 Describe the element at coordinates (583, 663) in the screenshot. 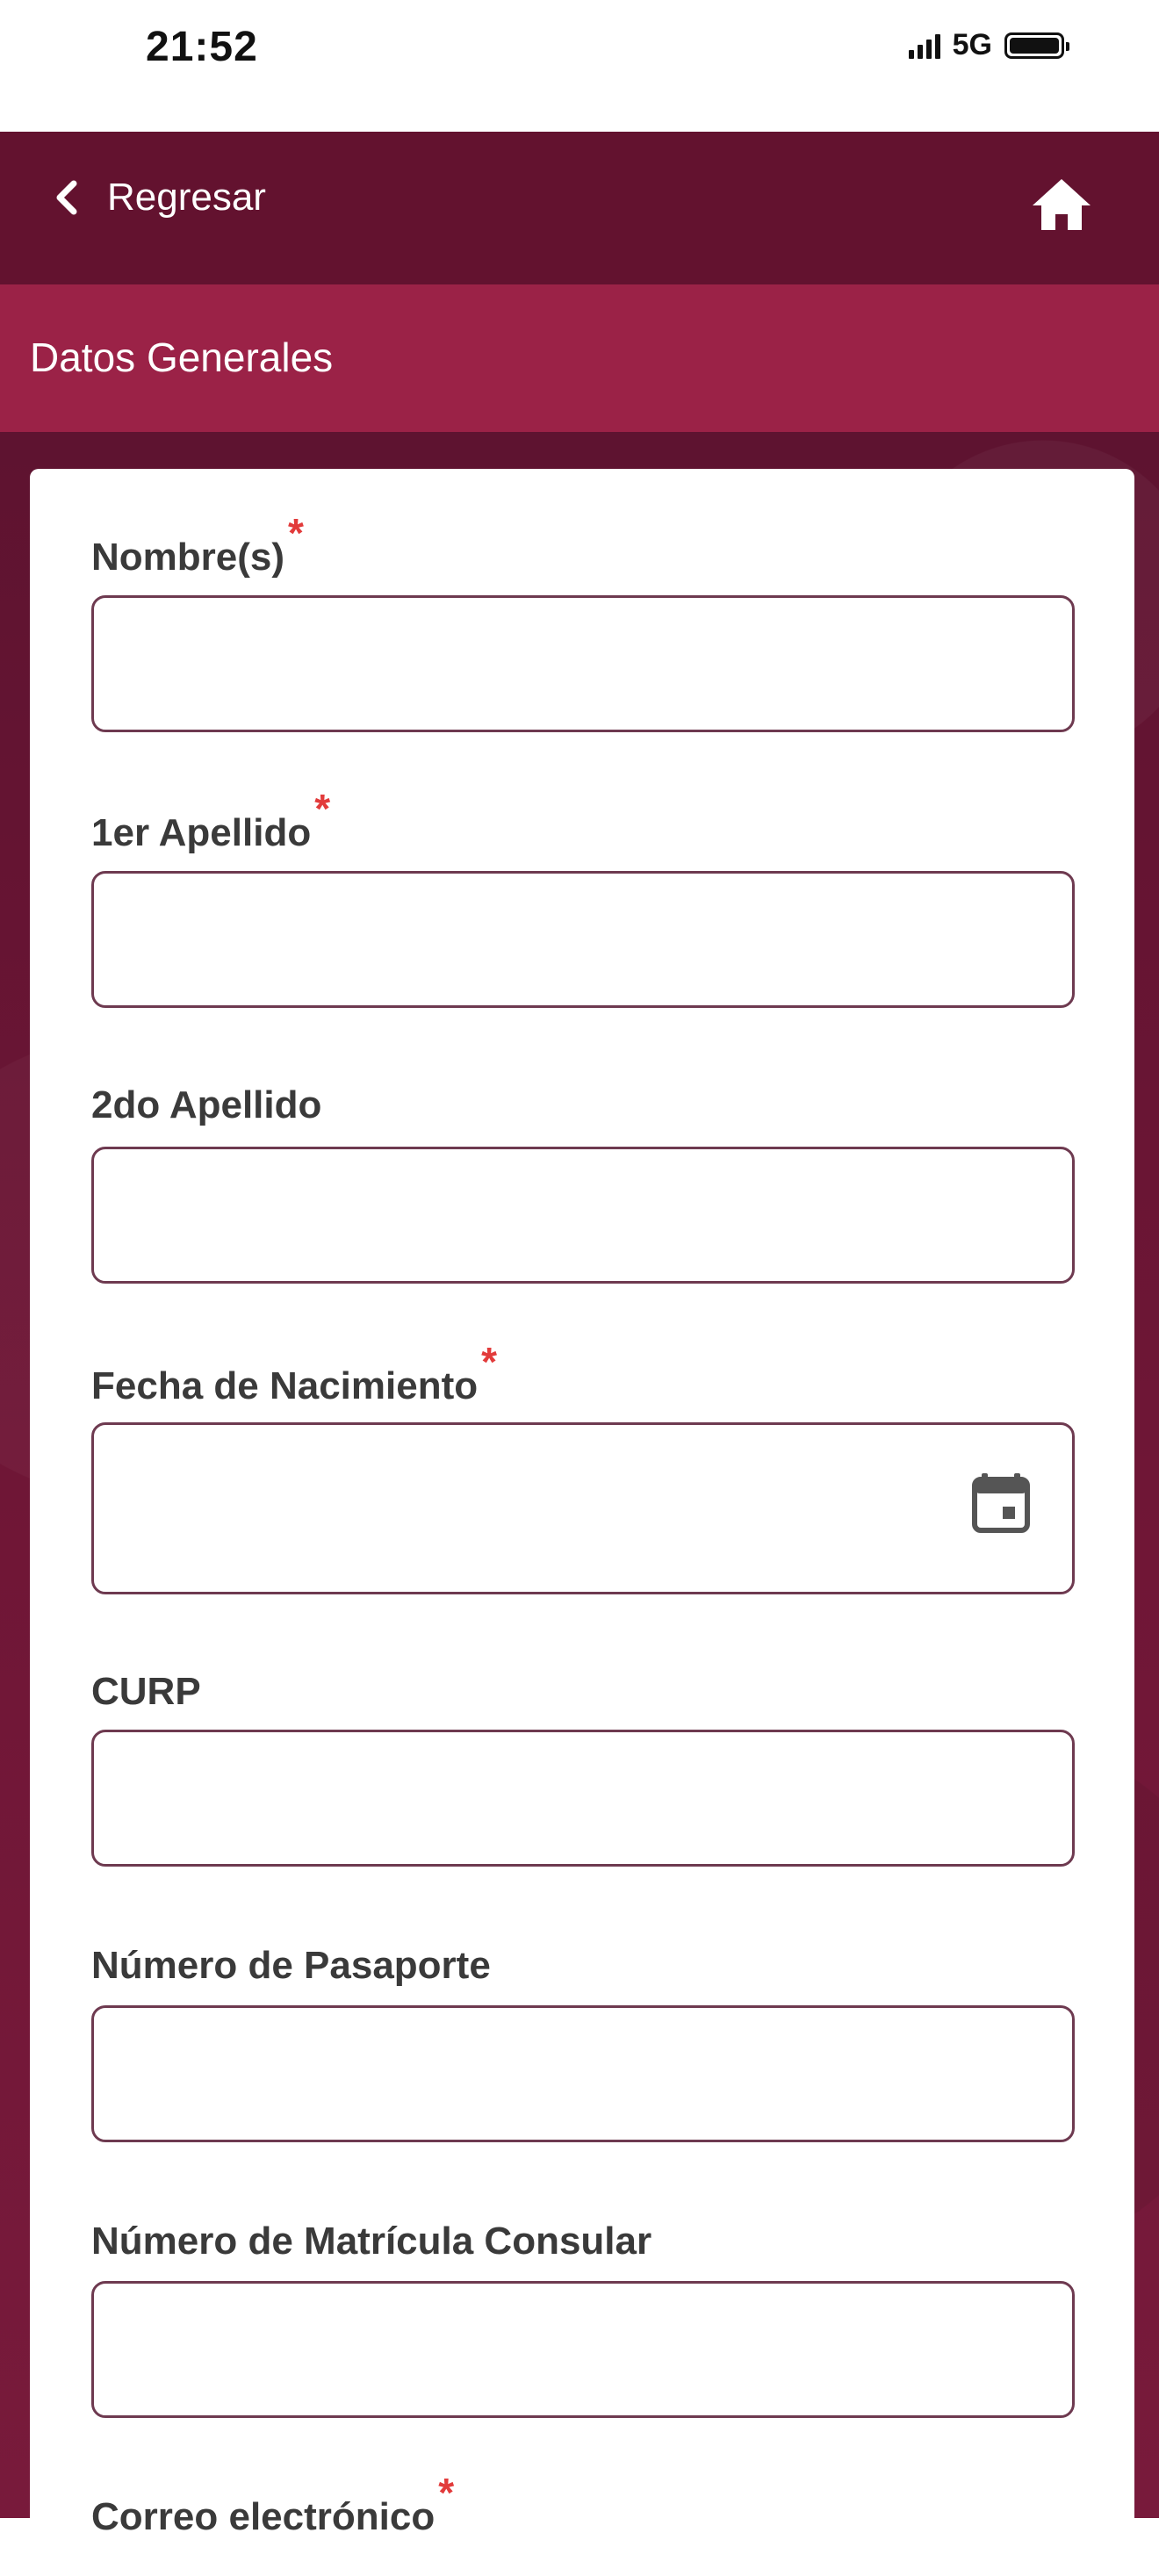

I see `nombre-input` at that location.